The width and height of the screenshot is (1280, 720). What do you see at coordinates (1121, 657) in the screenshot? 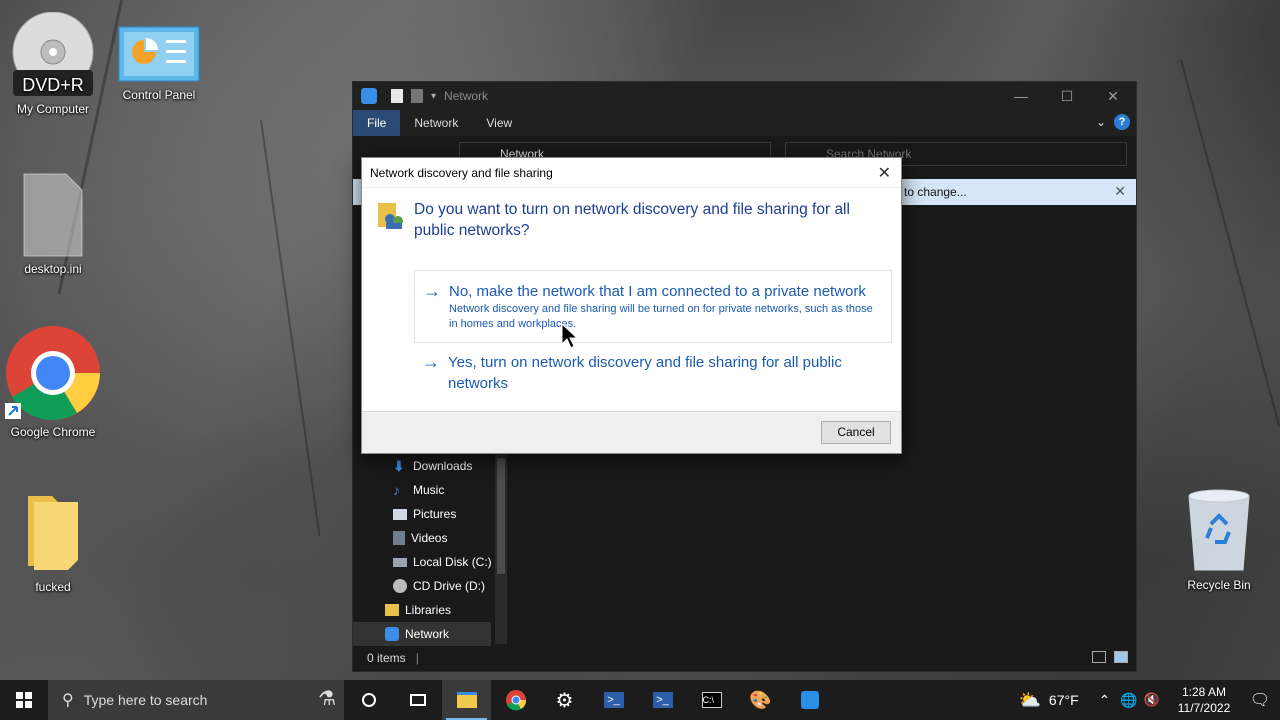
I see `large-icons-view-icon` at bounding box center [1121, 657].